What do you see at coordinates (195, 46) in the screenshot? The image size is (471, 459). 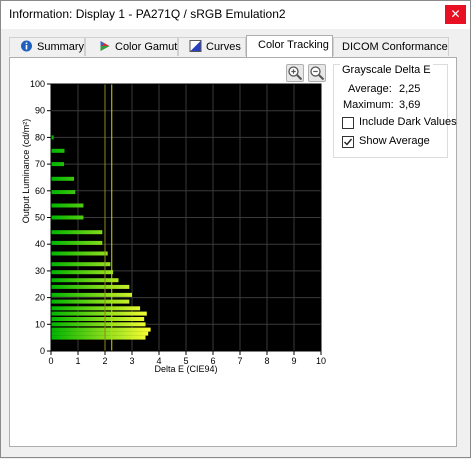 I see `curves-icon` at bounding box center [195, 46].